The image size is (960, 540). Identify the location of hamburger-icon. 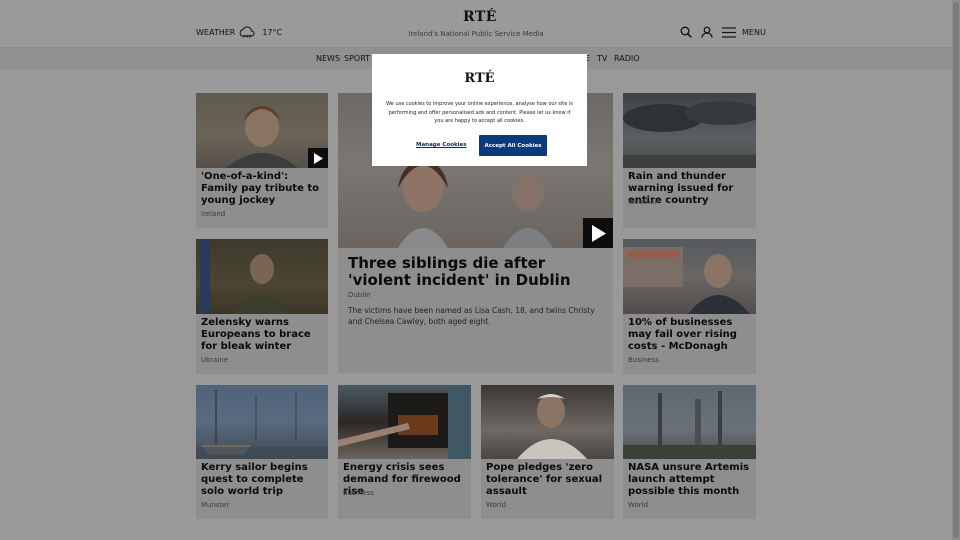
(729, 32).